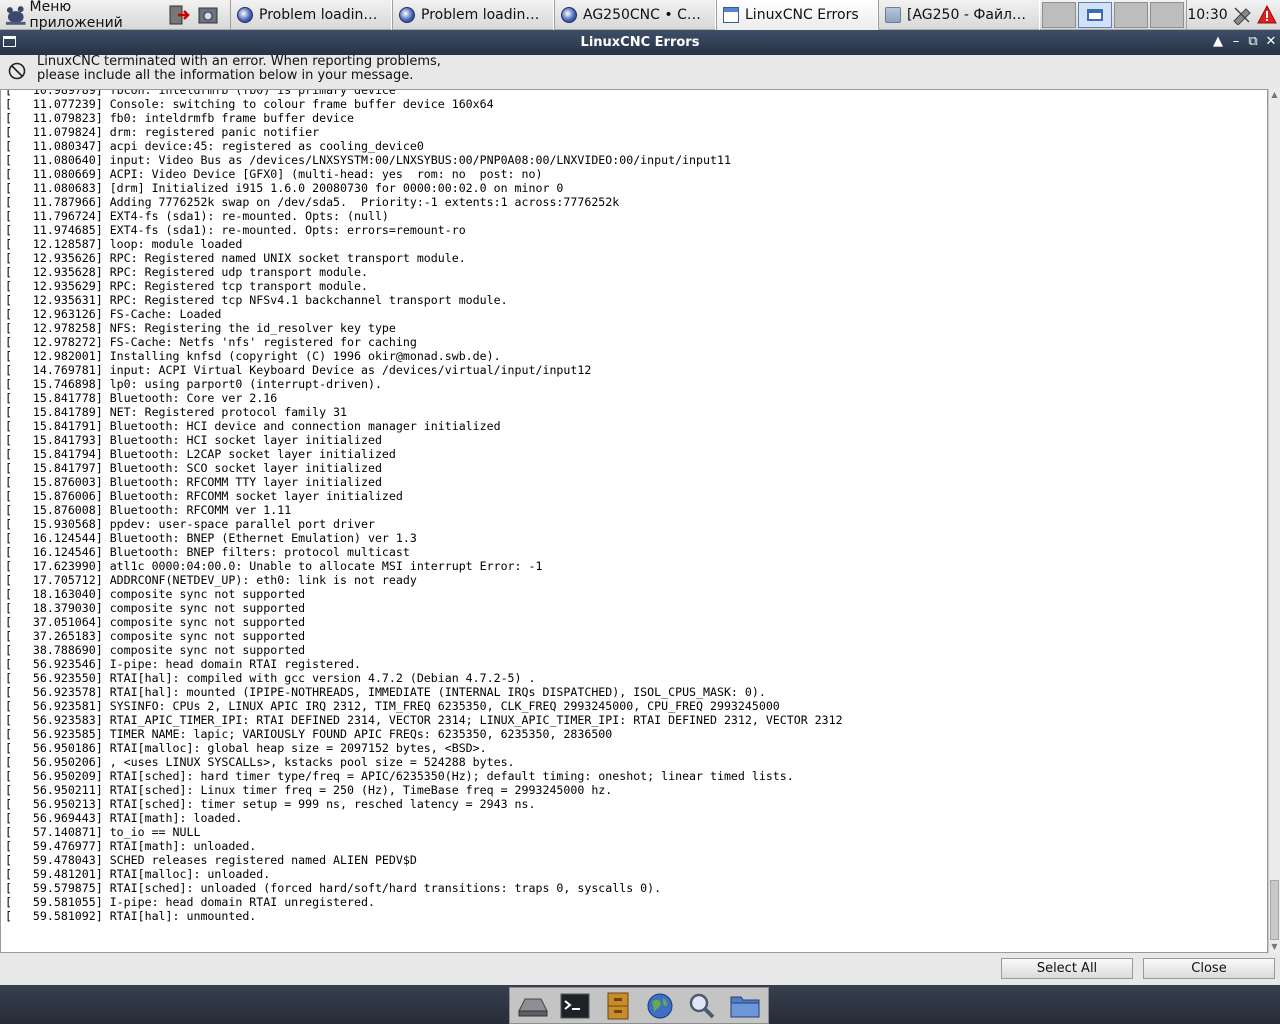 Image resolution: width=1280 pixels, height=1024 pixels. I want to click on bottom-panel, so click(640, 1004).